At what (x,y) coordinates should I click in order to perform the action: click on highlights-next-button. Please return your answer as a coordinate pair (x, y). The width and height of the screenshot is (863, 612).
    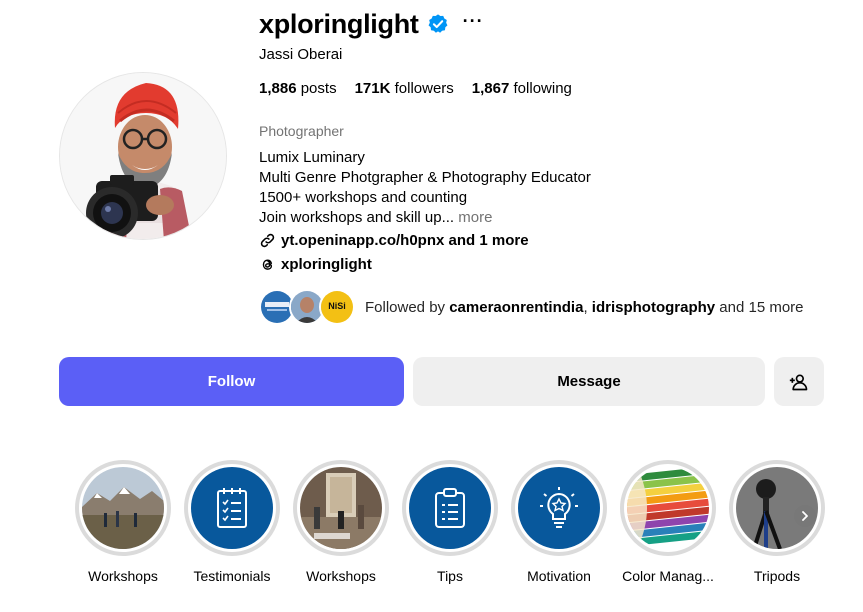
    Looking at the image, I should click on (805, 516).